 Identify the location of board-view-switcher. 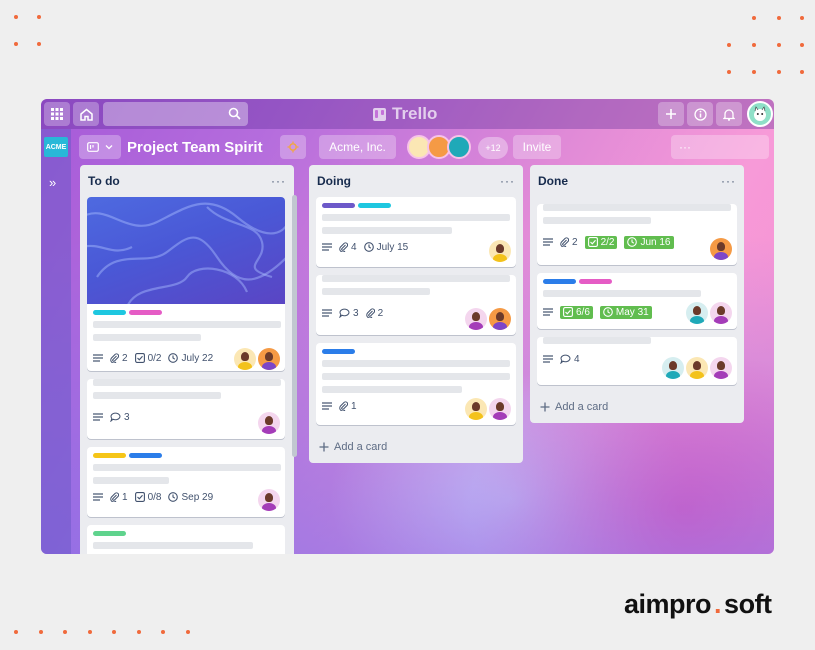
(100, 147).